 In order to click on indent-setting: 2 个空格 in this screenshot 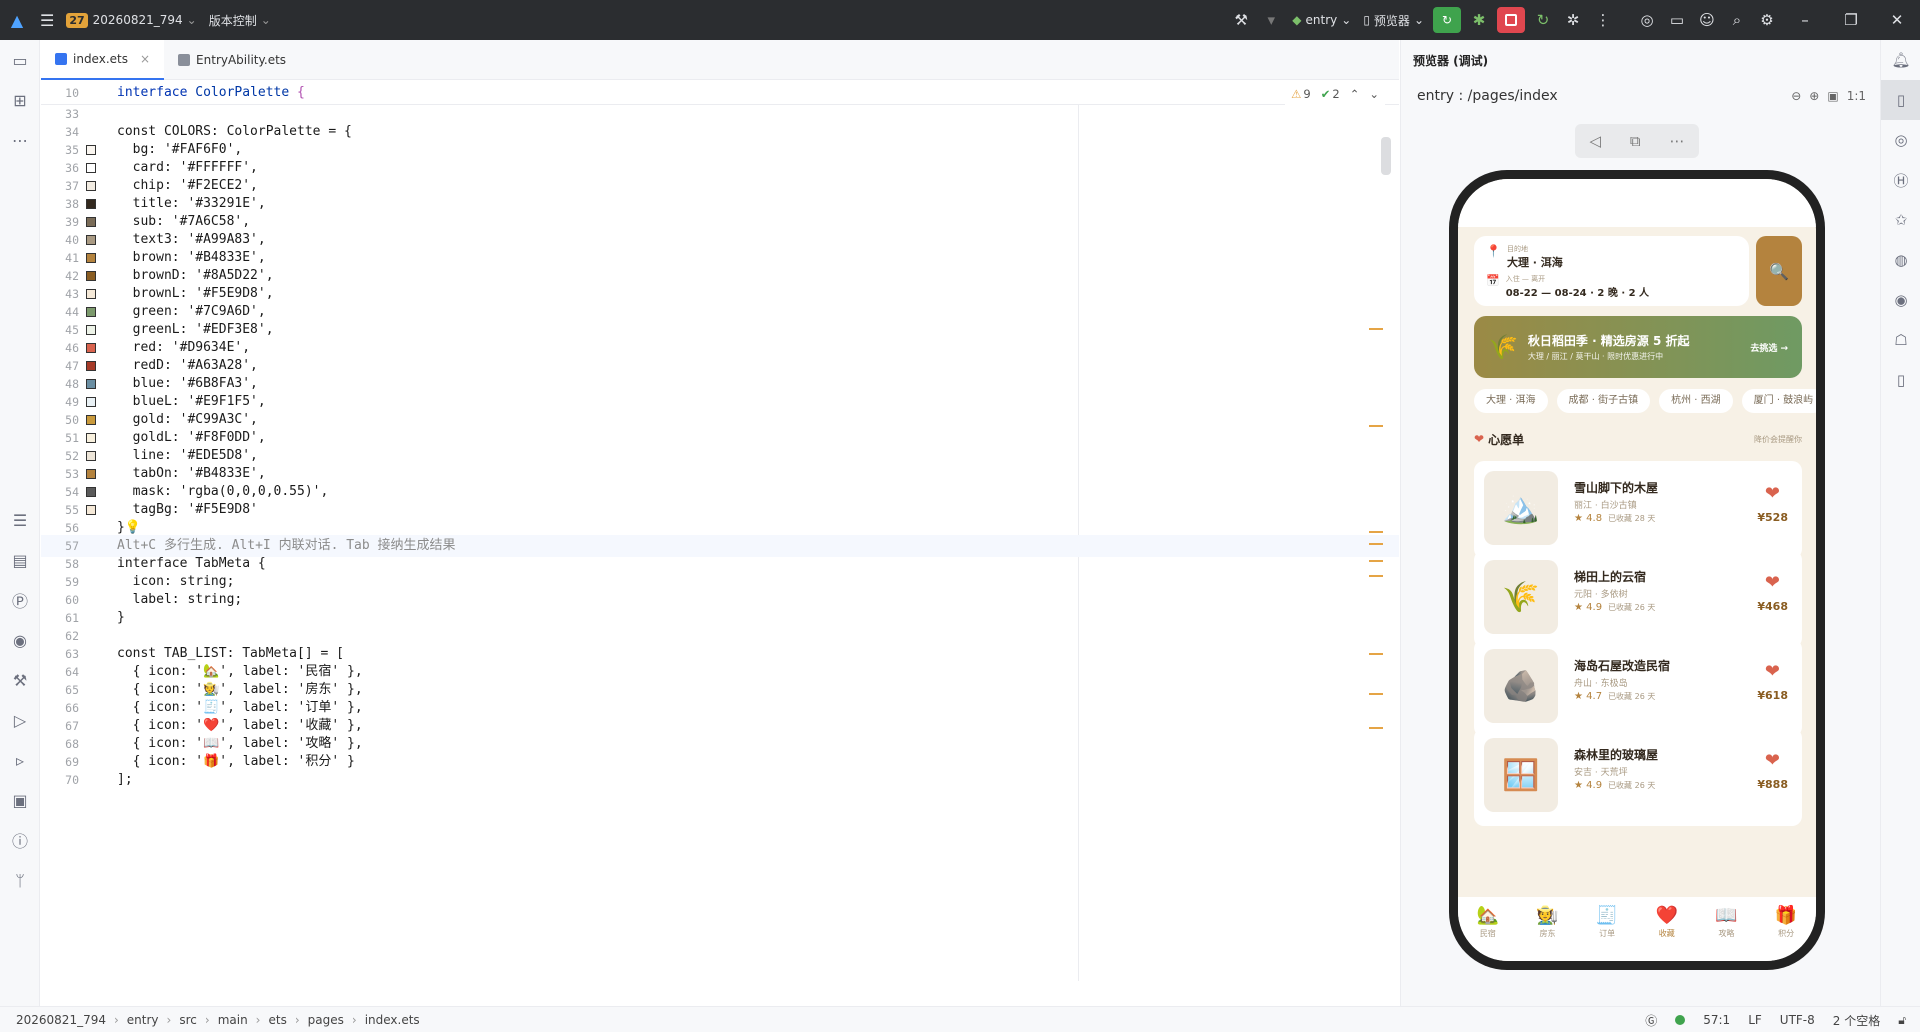, I will do `click(1856, 1020)`.